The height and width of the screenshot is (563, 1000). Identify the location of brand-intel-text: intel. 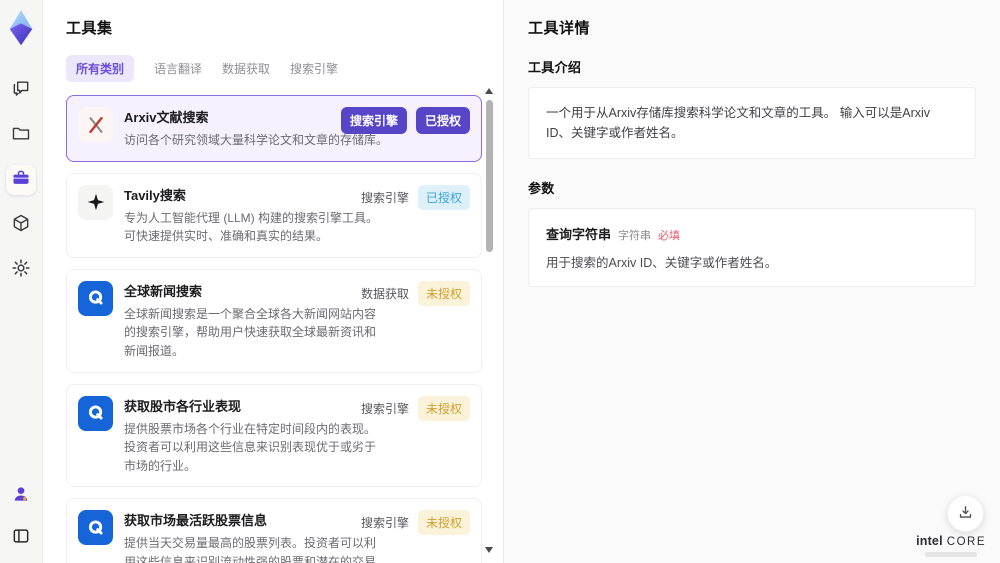
(929, 541).